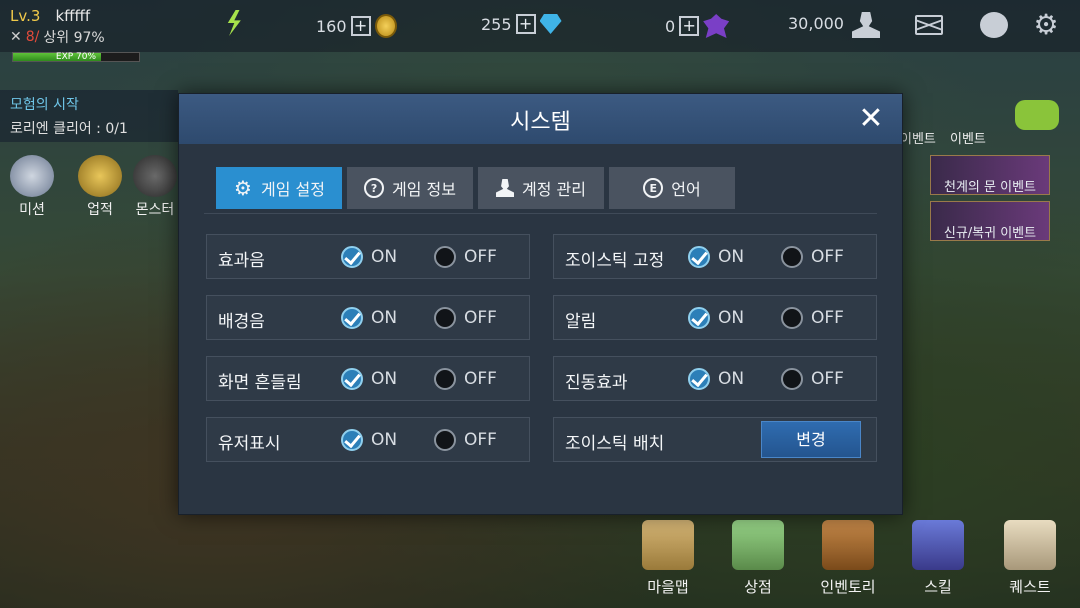 Image resolution: width=1080 pixels, height=608 pixels. I want to click on inventory-label: 인벤토리, so click(848, 587).